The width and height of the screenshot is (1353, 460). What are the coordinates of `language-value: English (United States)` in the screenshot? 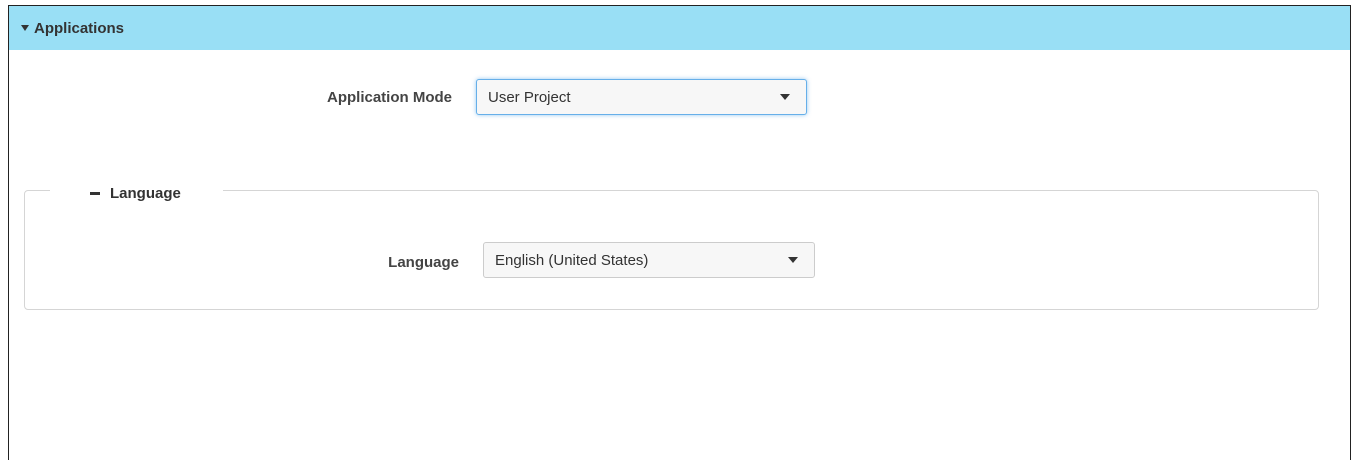 It's located at (572, 260).